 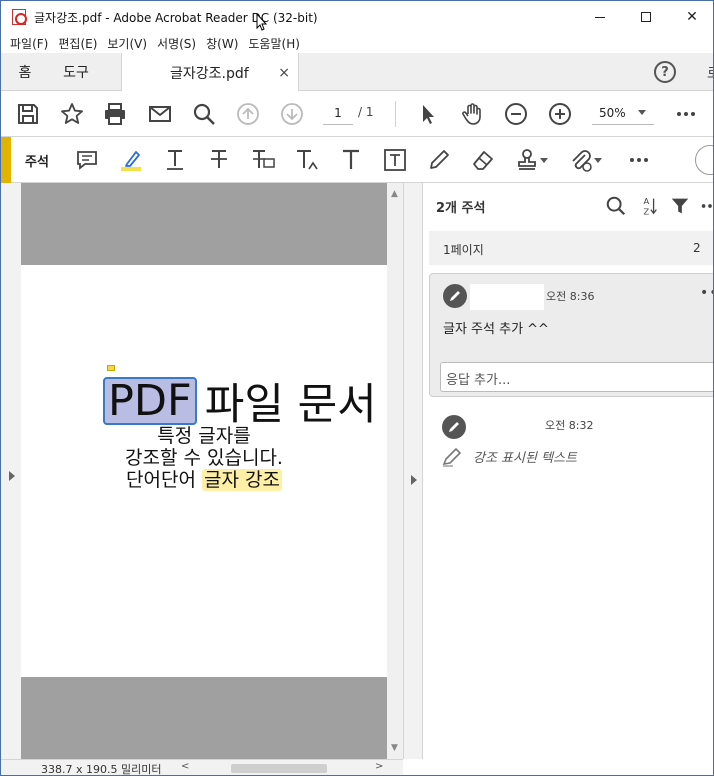 What do you see at coordinates (706, 293) in the screenshot?
I see `comment-more-button: •••` at bounding box center [706, 293].